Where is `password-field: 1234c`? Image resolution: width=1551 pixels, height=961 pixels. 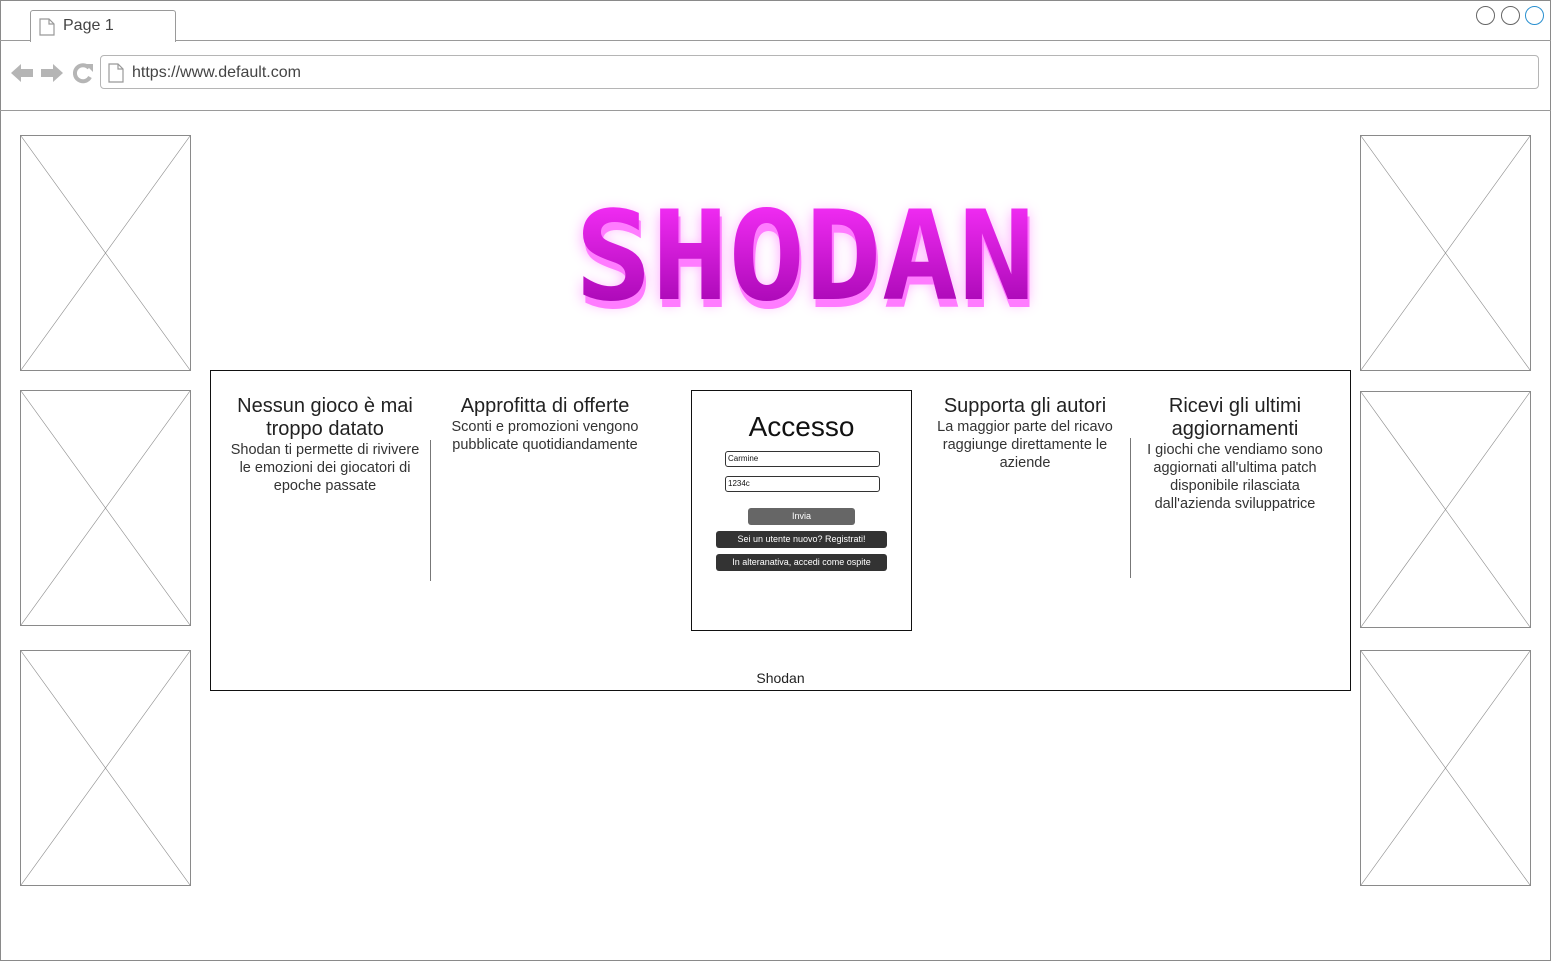
password-field: 1234c is located at coordinates (802, 484).